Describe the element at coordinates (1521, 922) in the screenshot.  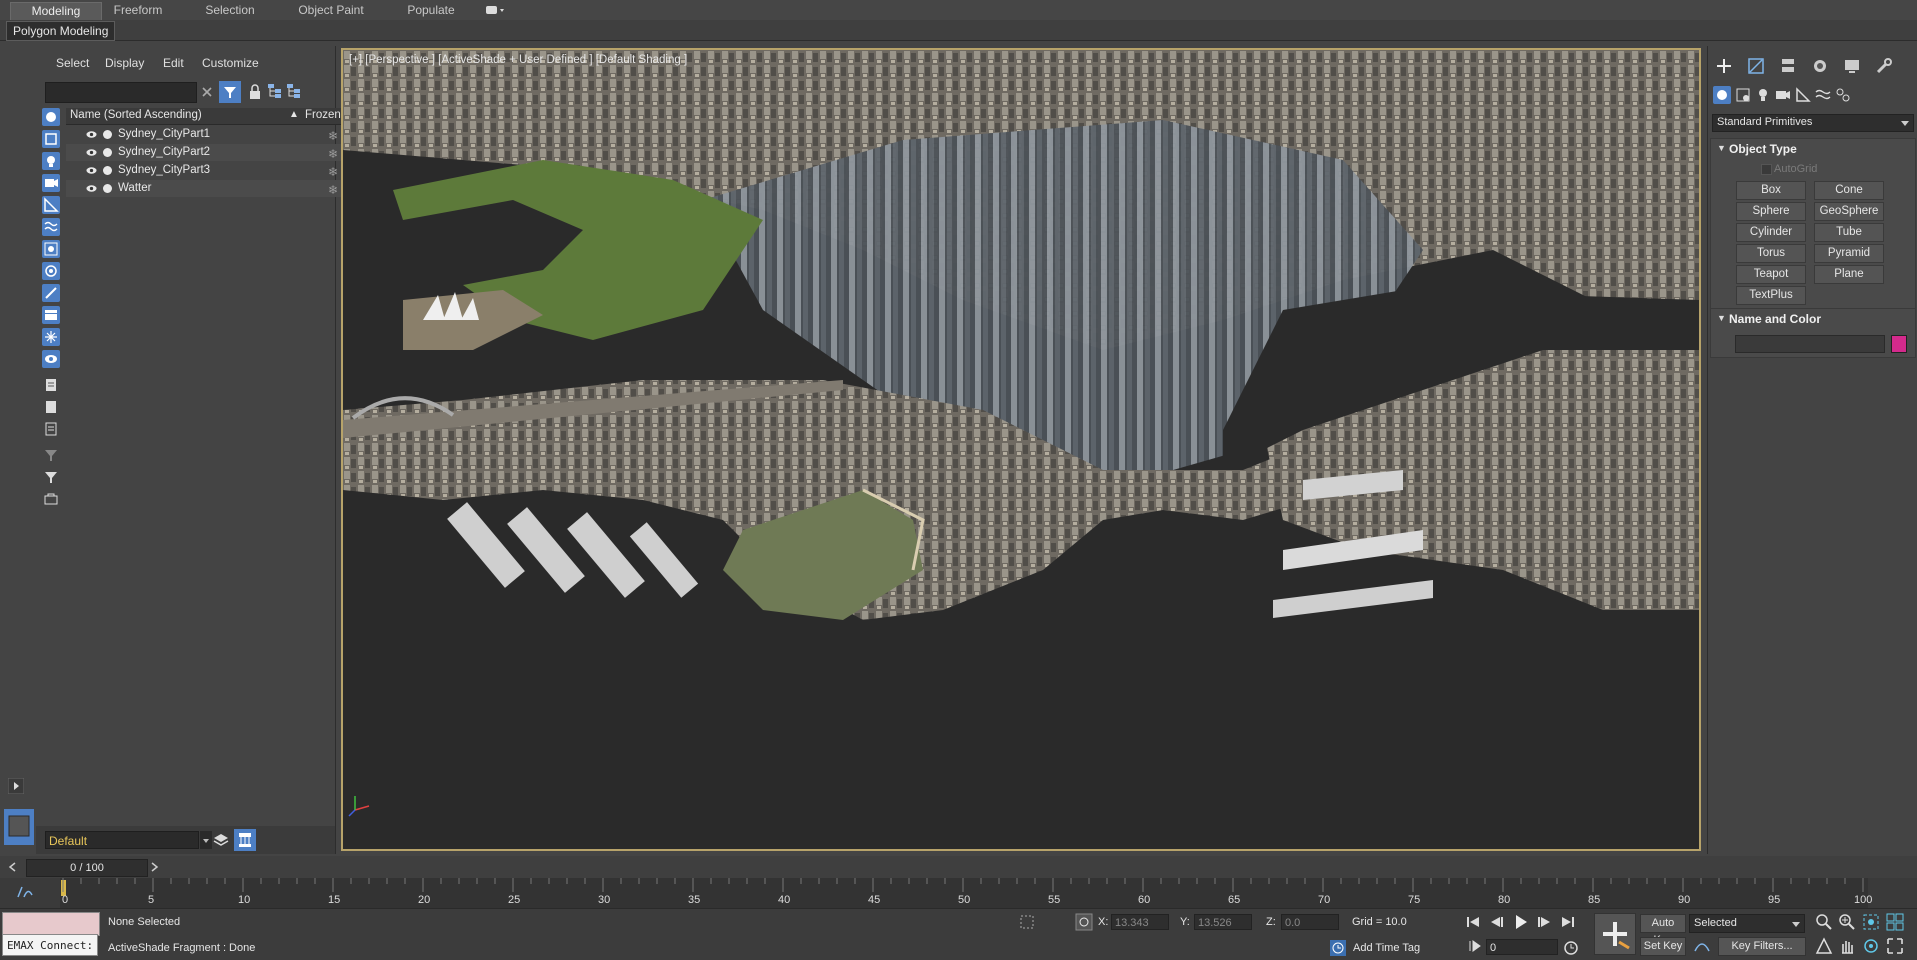
I see `play-icon` at that location.